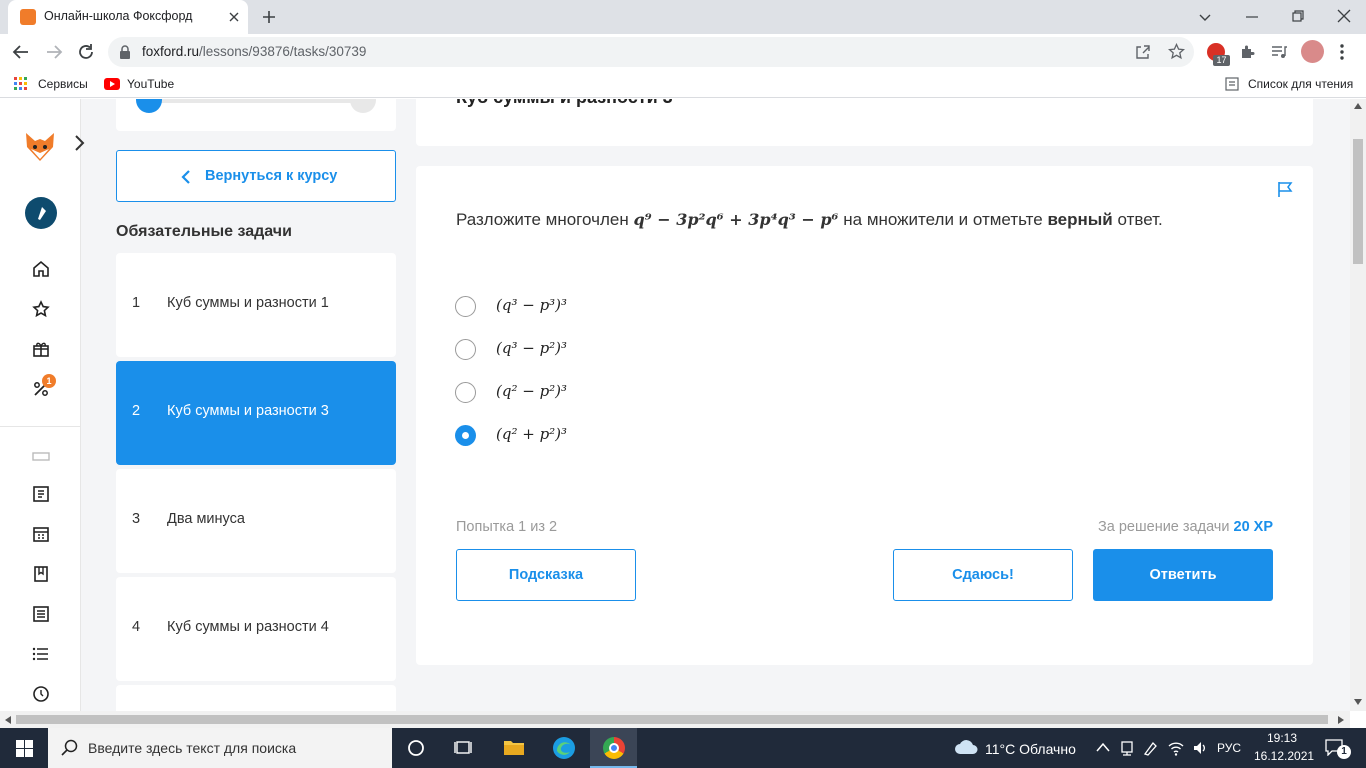 Image resolution: width=1366 pixels, height=768 pixels. Describe the element at coordinates (542, 219) in the screenshot. I see `question-prefix: Разложите многочлен` at that location.